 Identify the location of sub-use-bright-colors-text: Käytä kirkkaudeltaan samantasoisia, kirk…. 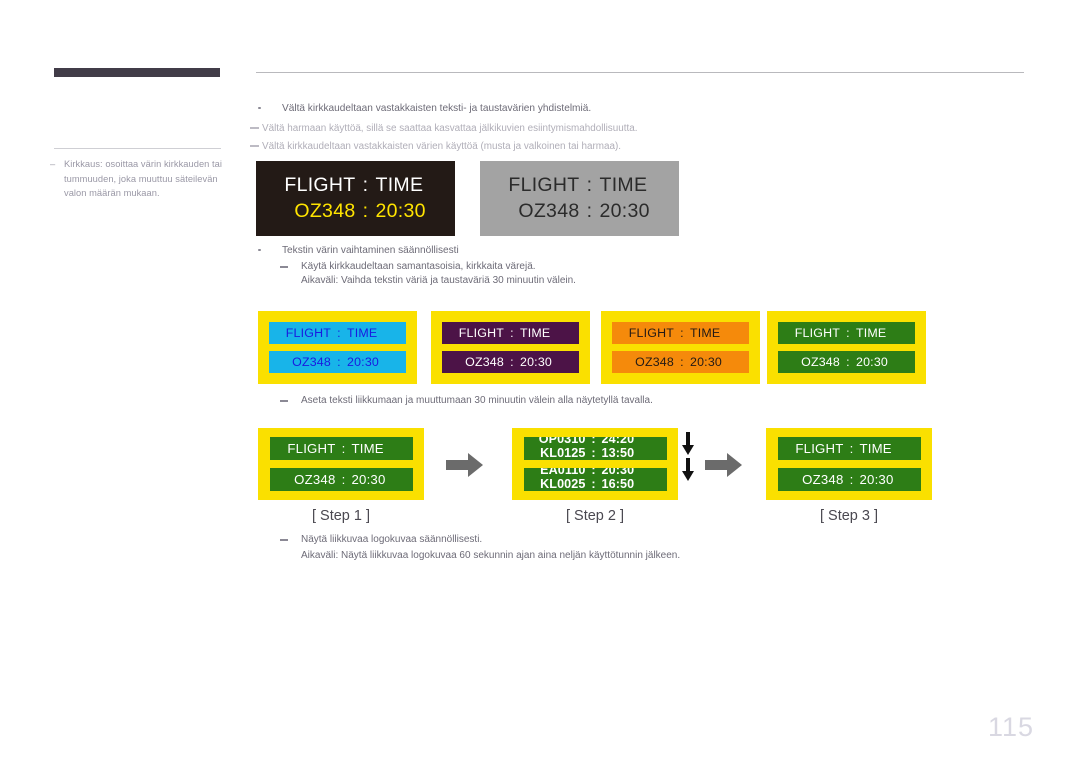
(418, 266).